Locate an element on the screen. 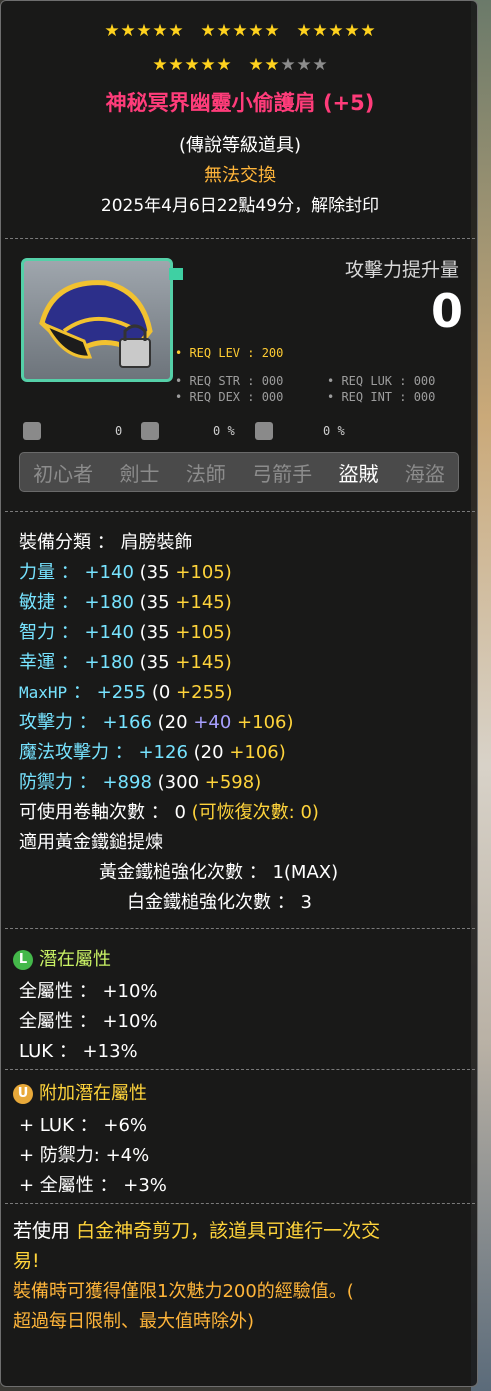 The height and width of the screenshot is (1391, 491). job-pirate: 海盜 is located at coordinates (424, 473).